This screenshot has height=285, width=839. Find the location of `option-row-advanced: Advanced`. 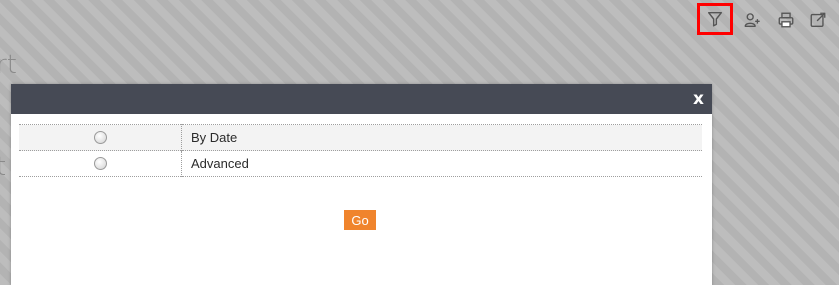

option-row-advanced: Advanced is located at coordinates (360, 163).